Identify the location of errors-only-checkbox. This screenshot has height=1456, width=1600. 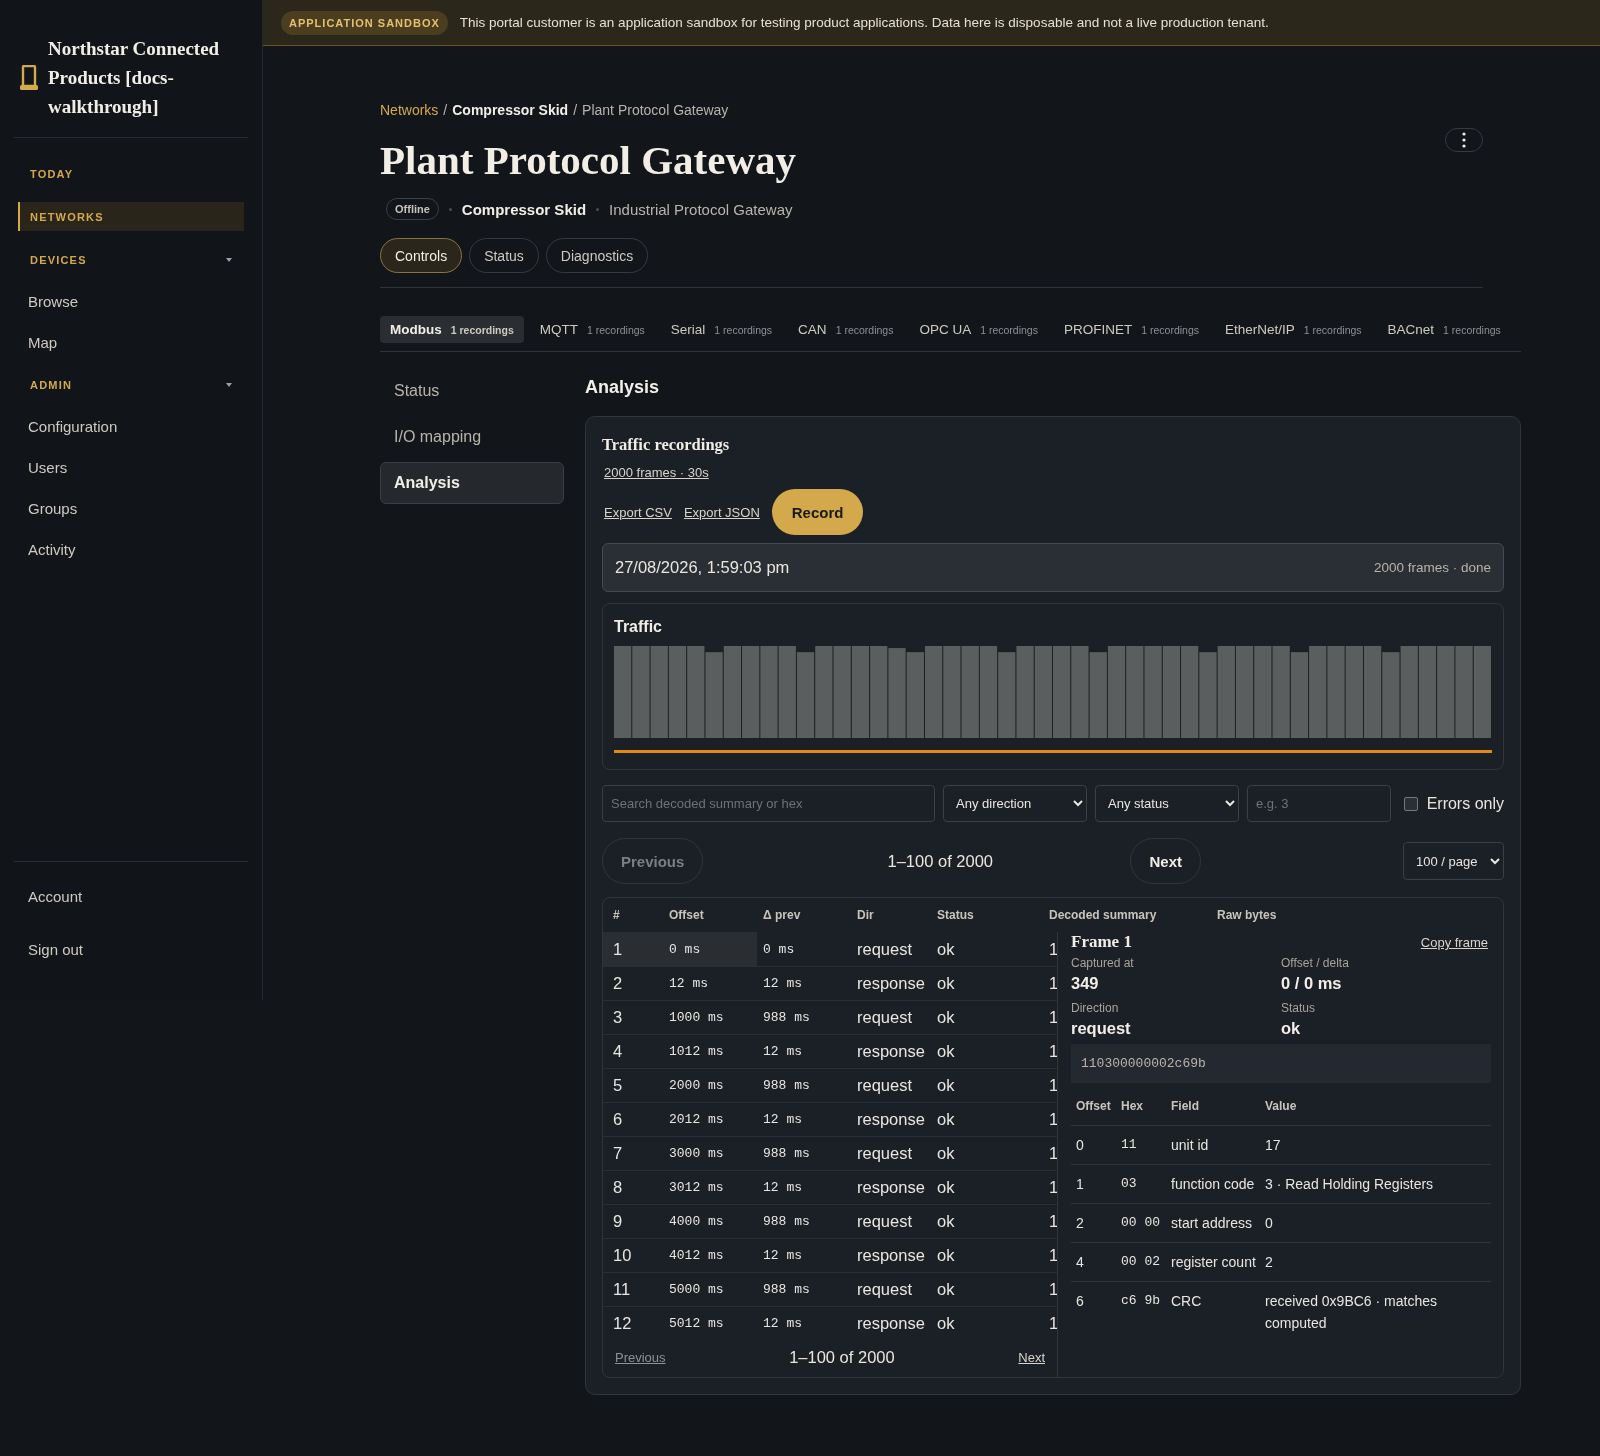
(1410, 803).